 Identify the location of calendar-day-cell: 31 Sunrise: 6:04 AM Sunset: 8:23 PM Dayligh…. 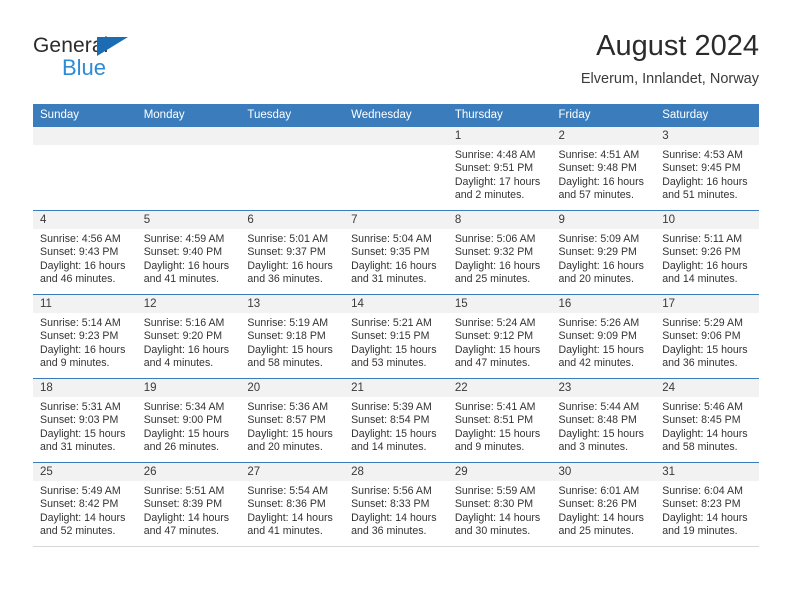
(707, 504).